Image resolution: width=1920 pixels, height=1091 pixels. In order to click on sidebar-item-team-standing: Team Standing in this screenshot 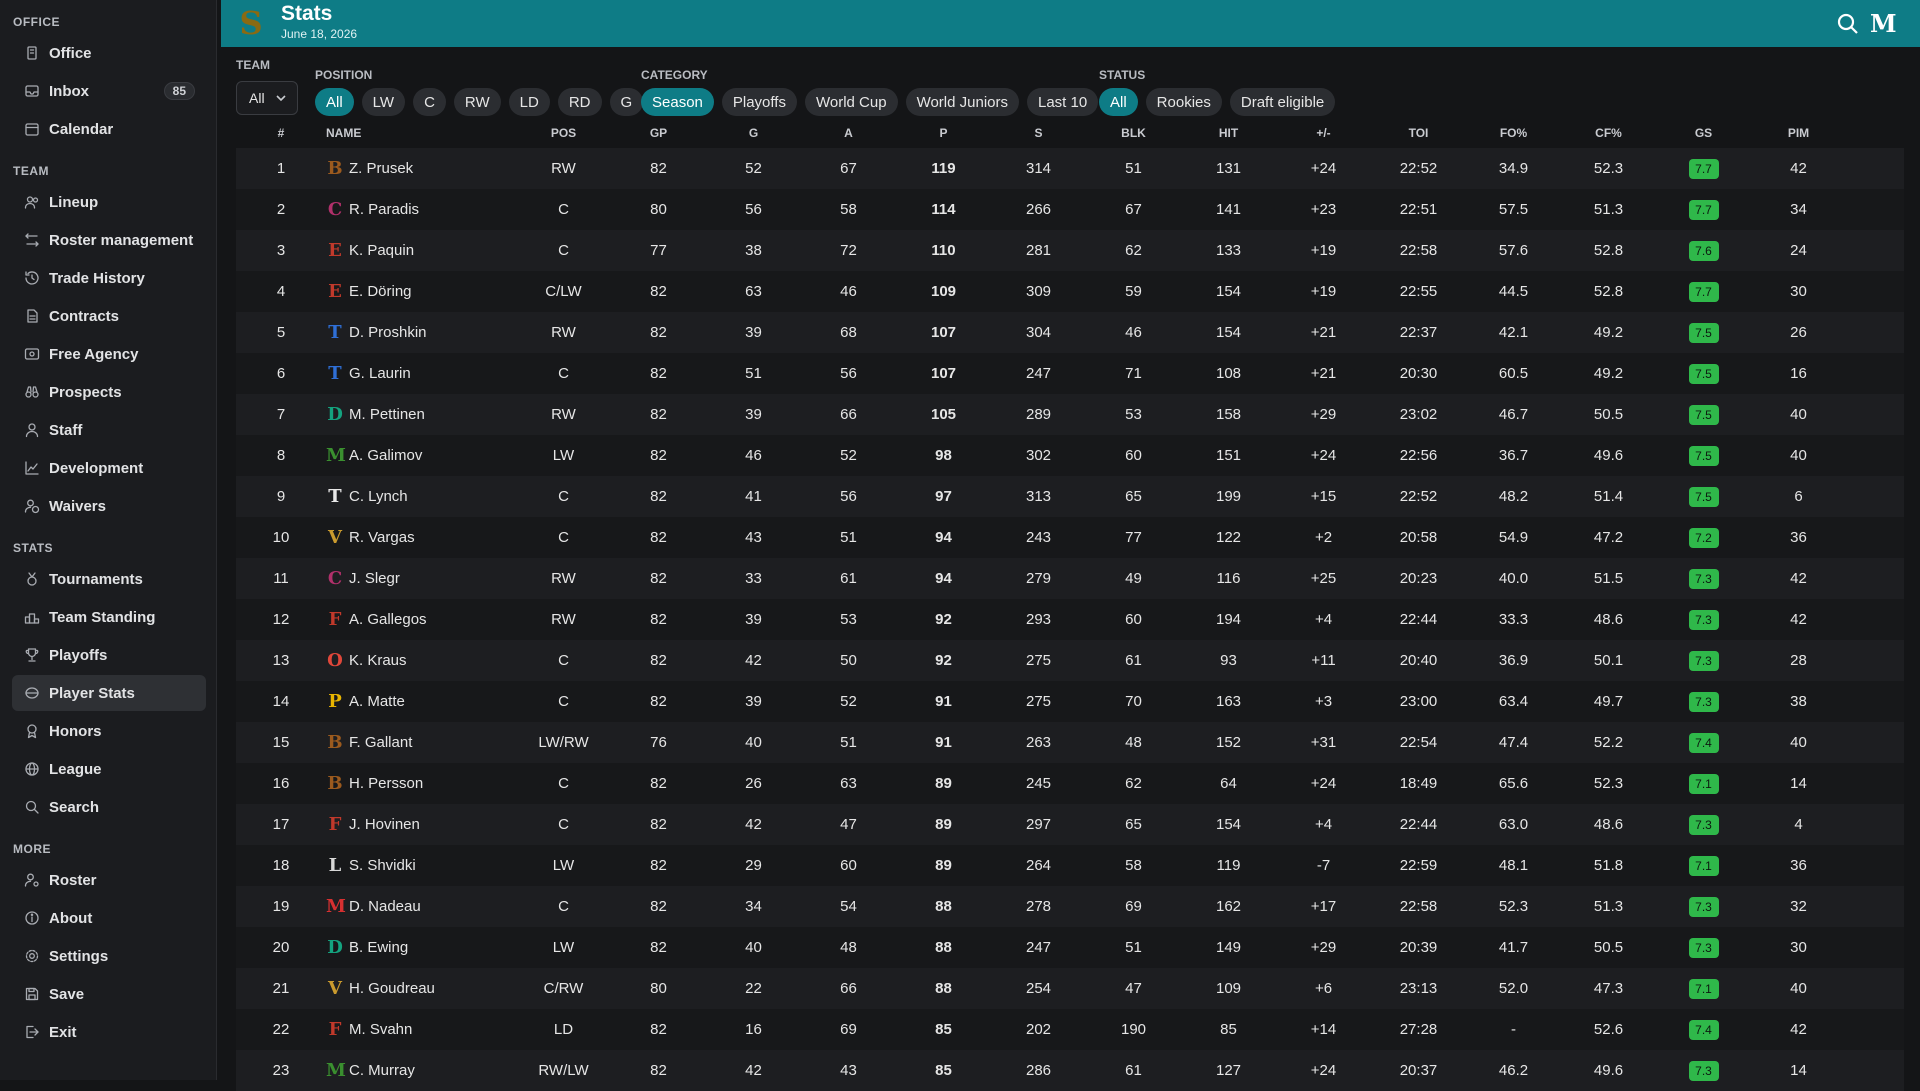, I will do `click(109, 617)`.